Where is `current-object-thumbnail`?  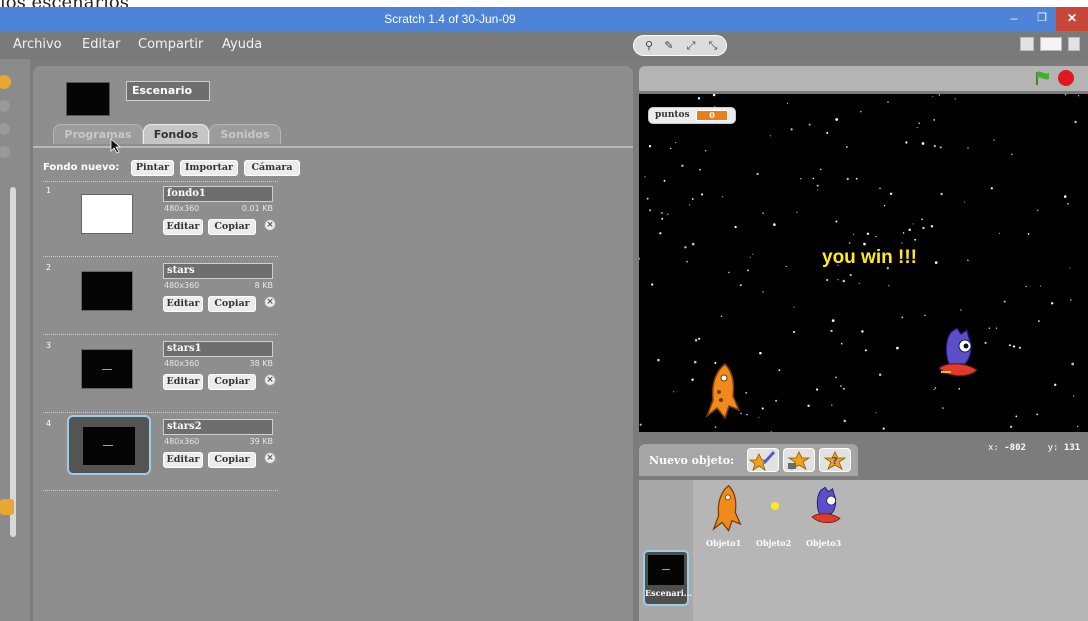
current-object-thumbnail is located at coordinates (88, 99).